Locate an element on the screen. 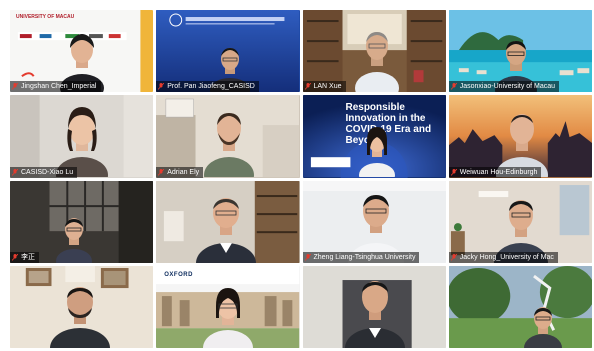  participant-name: Adrian Ely is located at coordinates (183, 172).